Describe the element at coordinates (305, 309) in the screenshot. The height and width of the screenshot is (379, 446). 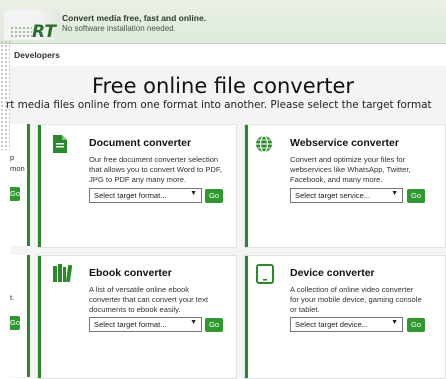
I see `card-desc-line-3: or tablet.` at that location.